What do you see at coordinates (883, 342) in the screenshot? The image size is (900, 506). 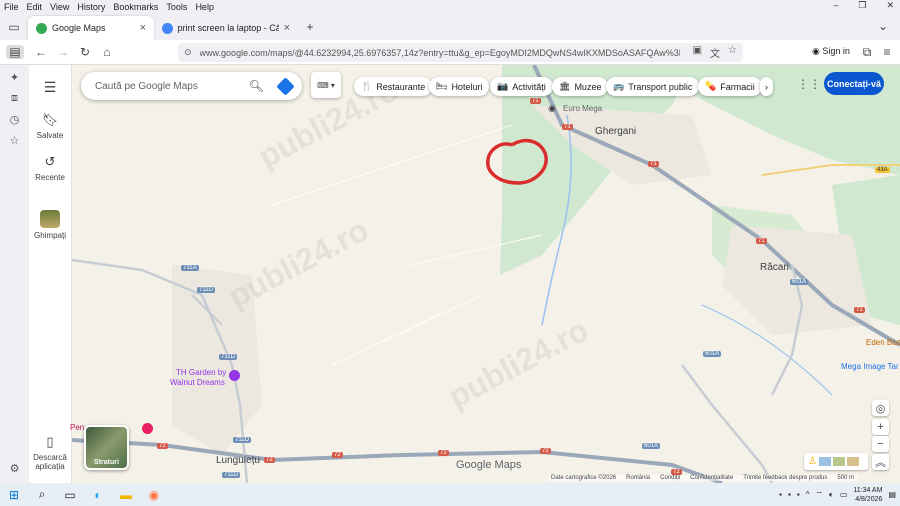 I see `place-label-eden: Eden Bist` at bounding box center [883, 342].